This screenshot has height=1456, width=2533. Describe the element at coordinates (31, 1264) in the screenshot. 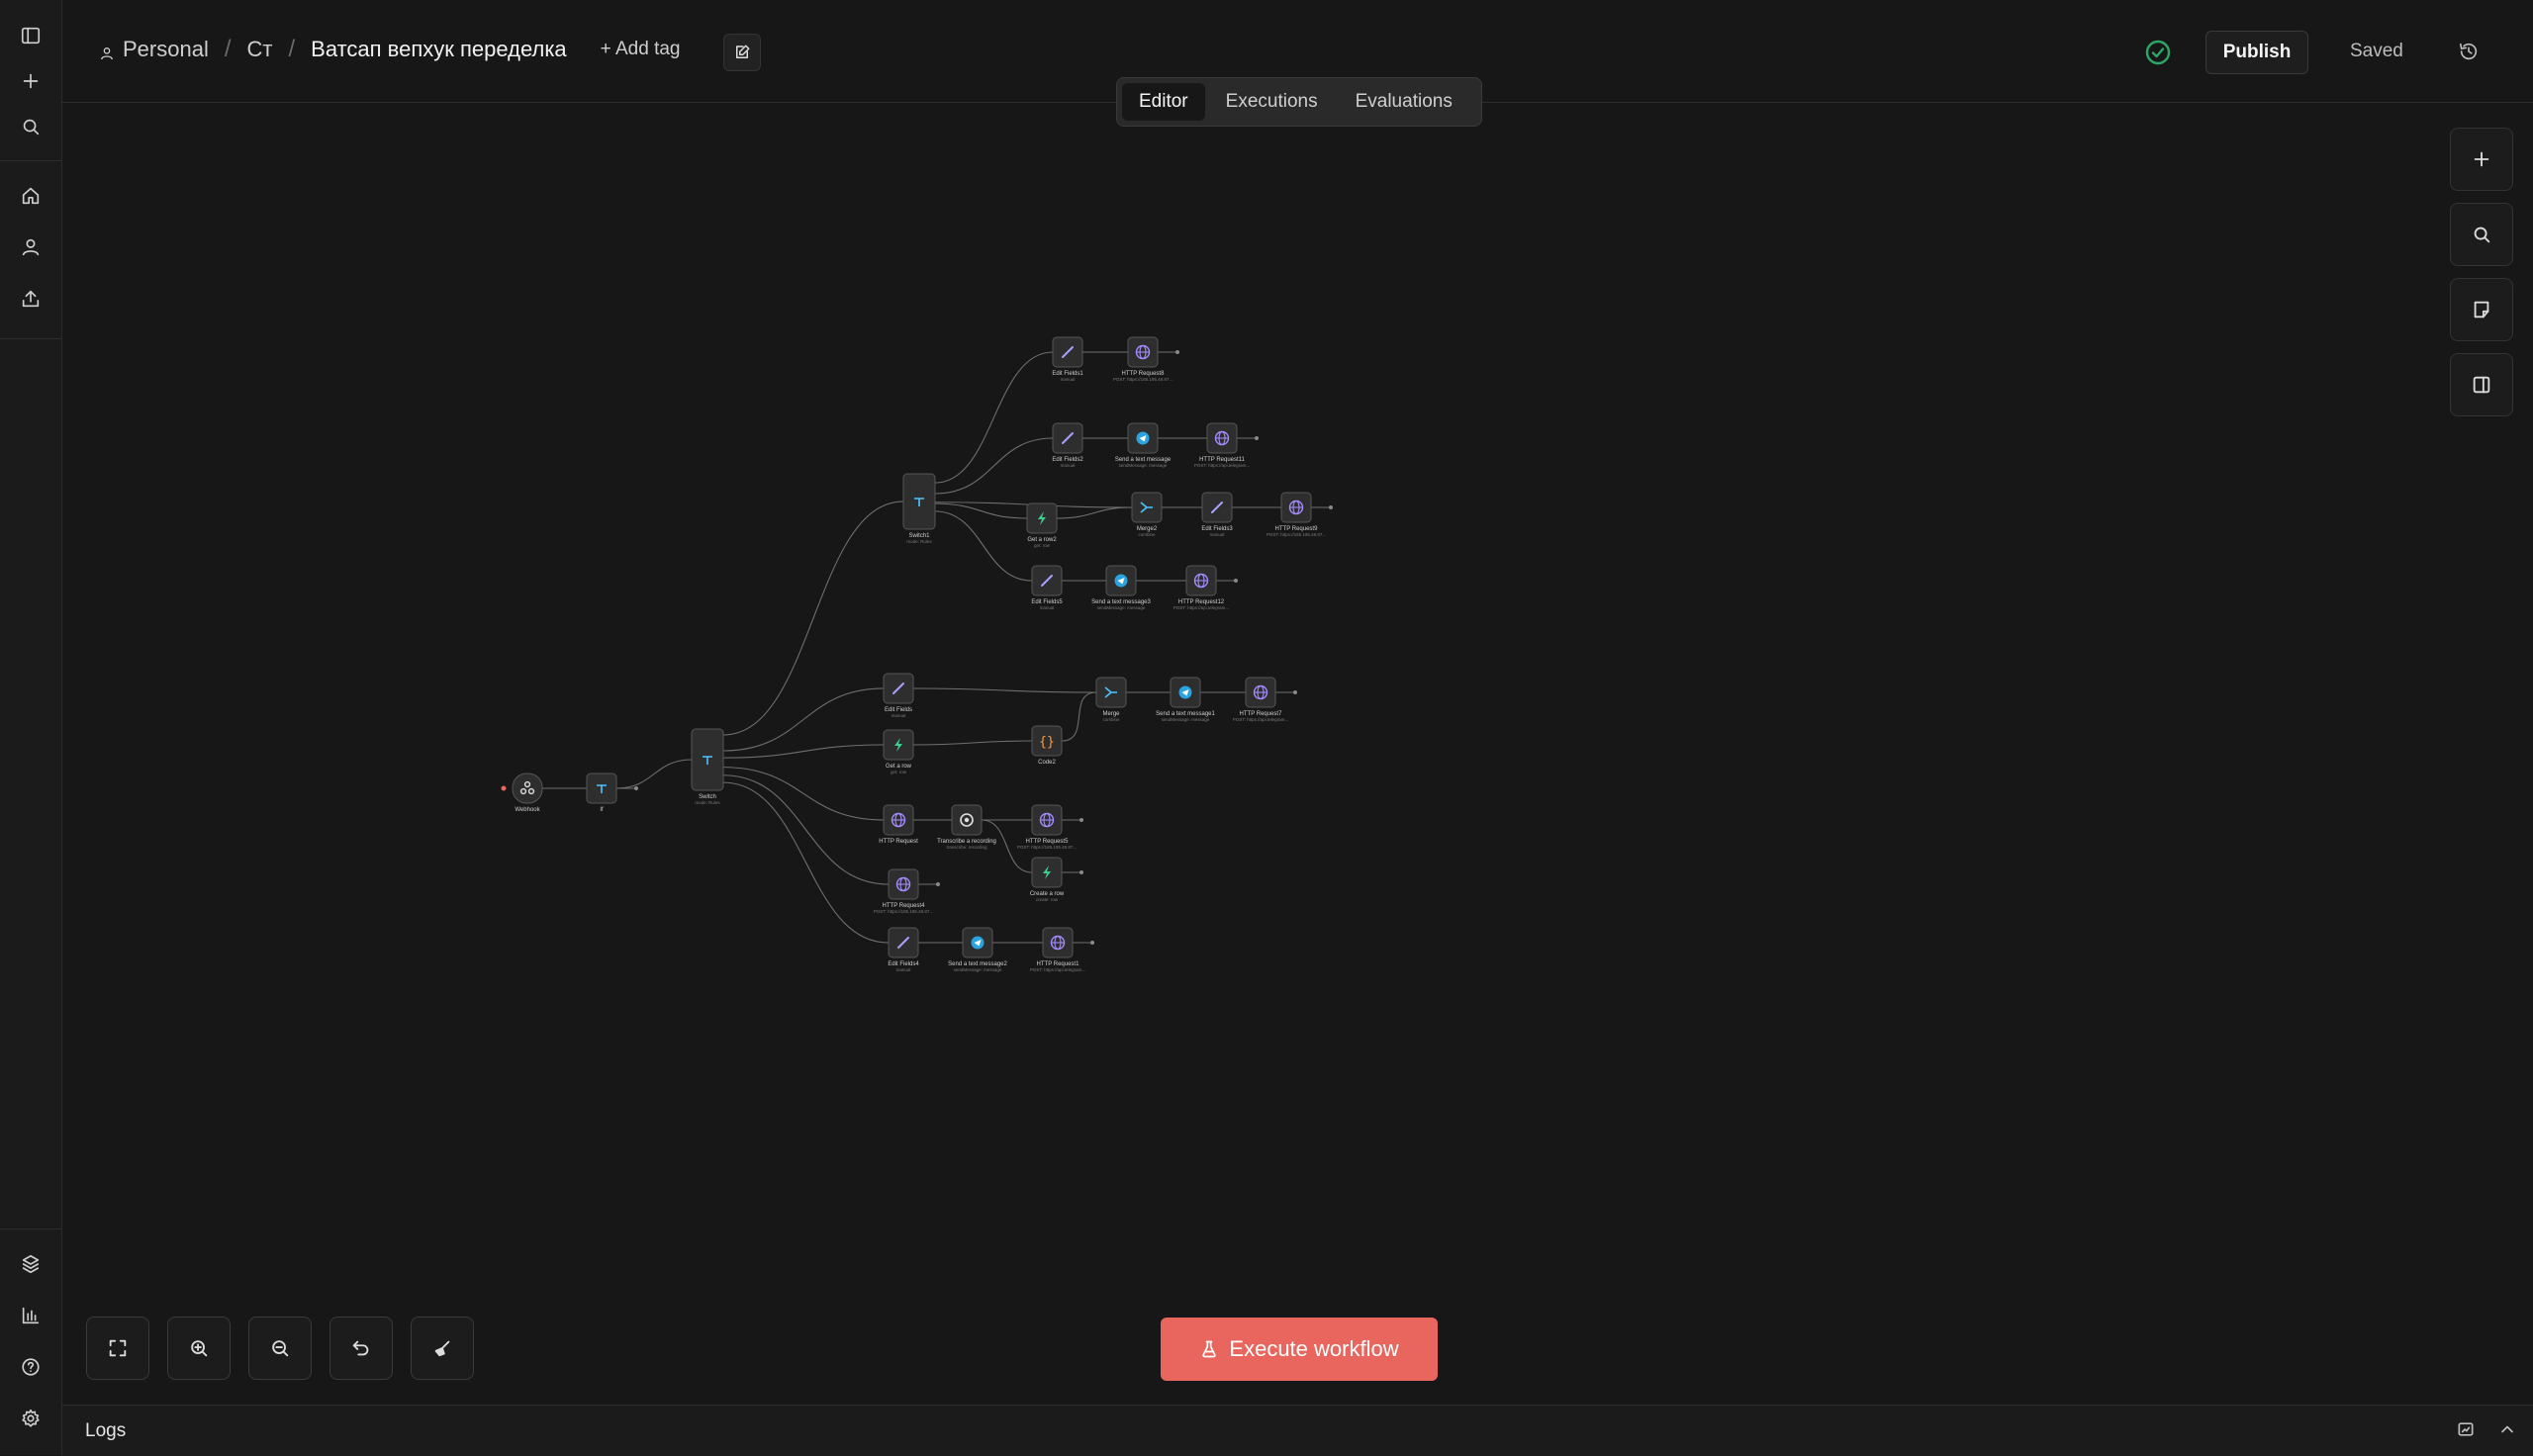

I see `templates-icon` at that location.